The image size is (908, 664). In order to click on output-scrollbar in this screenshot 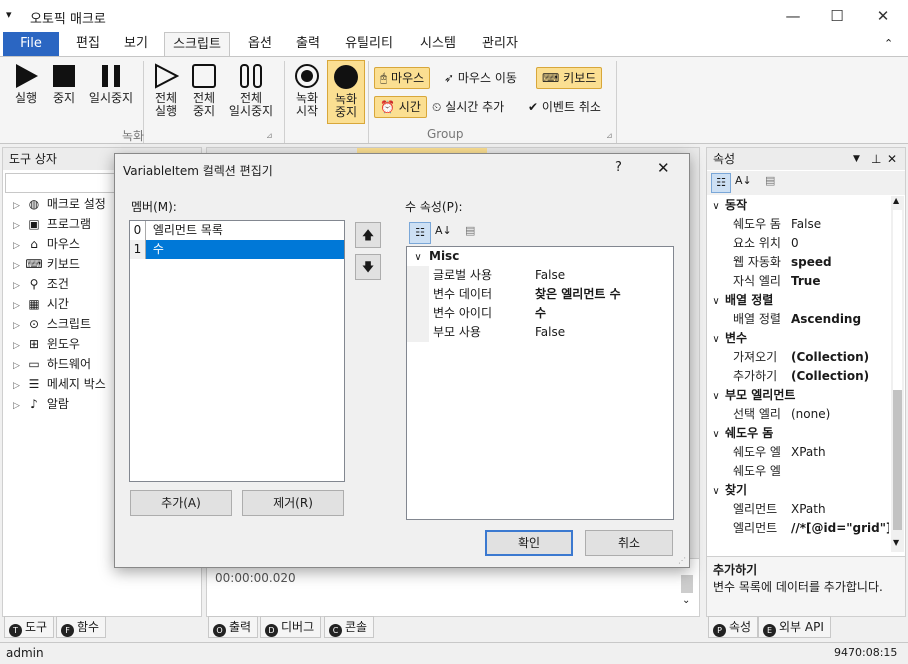, I will do `click(687, 584)`.